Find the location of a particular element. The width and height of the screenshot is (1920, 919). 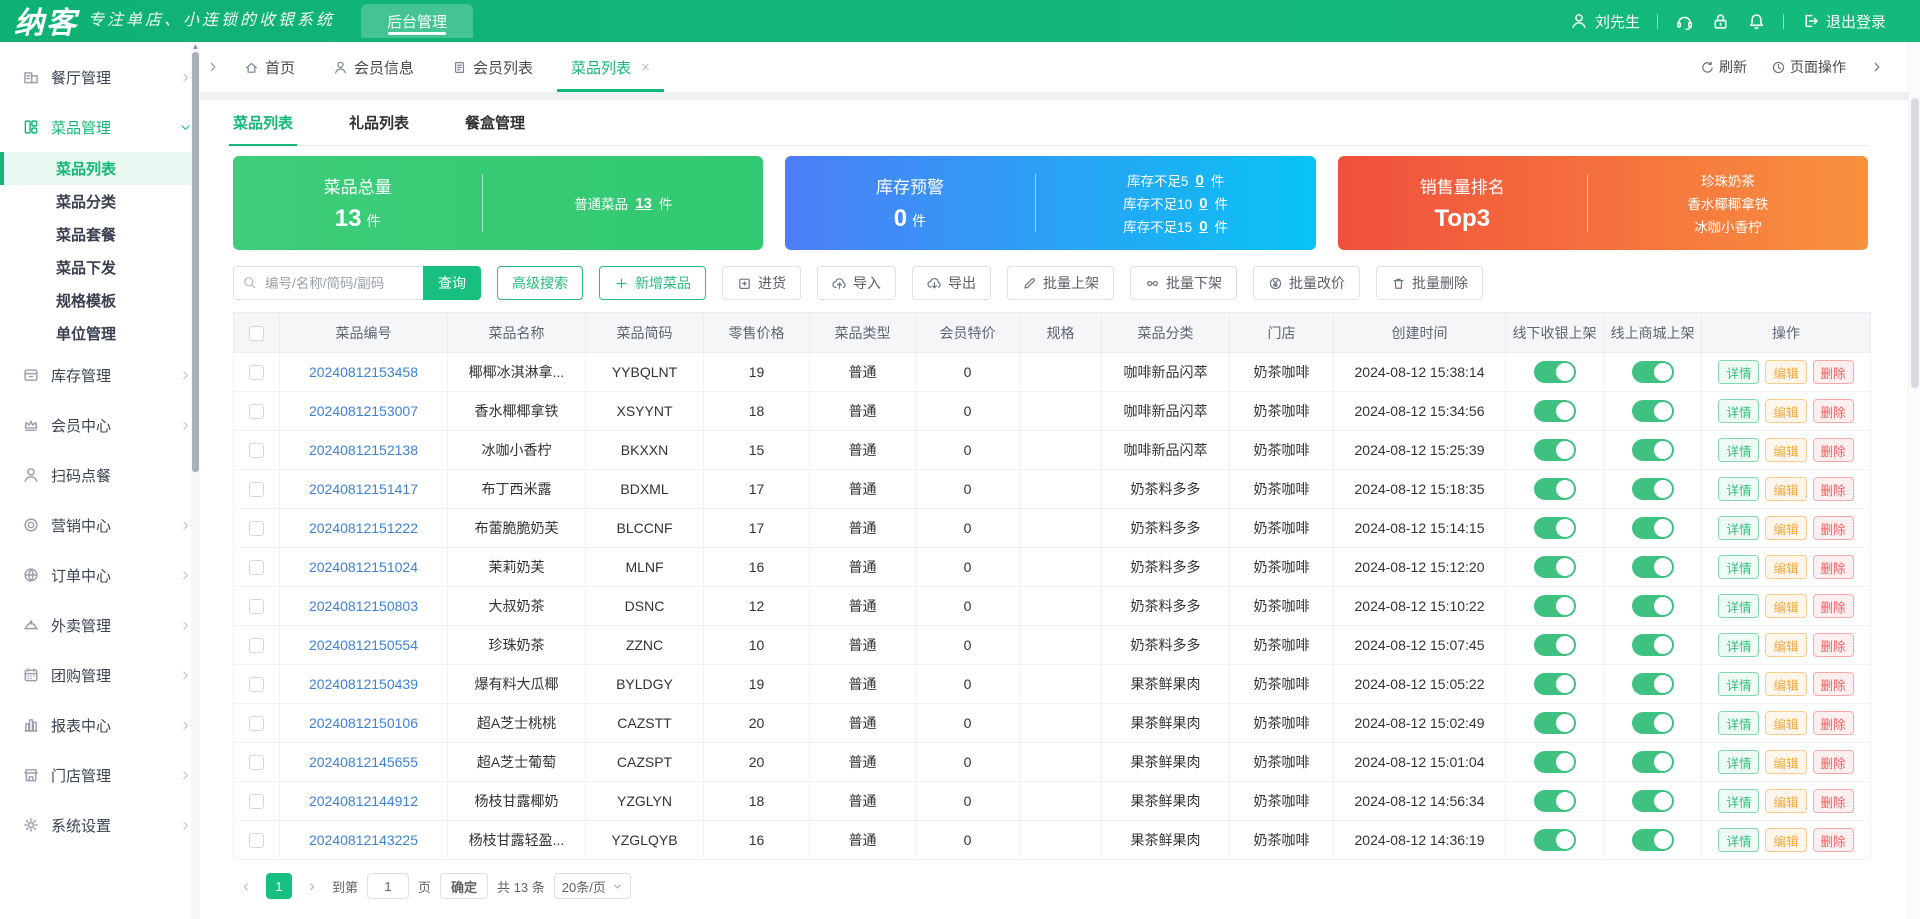

tab-菜品列表: 菜品列表 × is located at coordinates (610, 67).